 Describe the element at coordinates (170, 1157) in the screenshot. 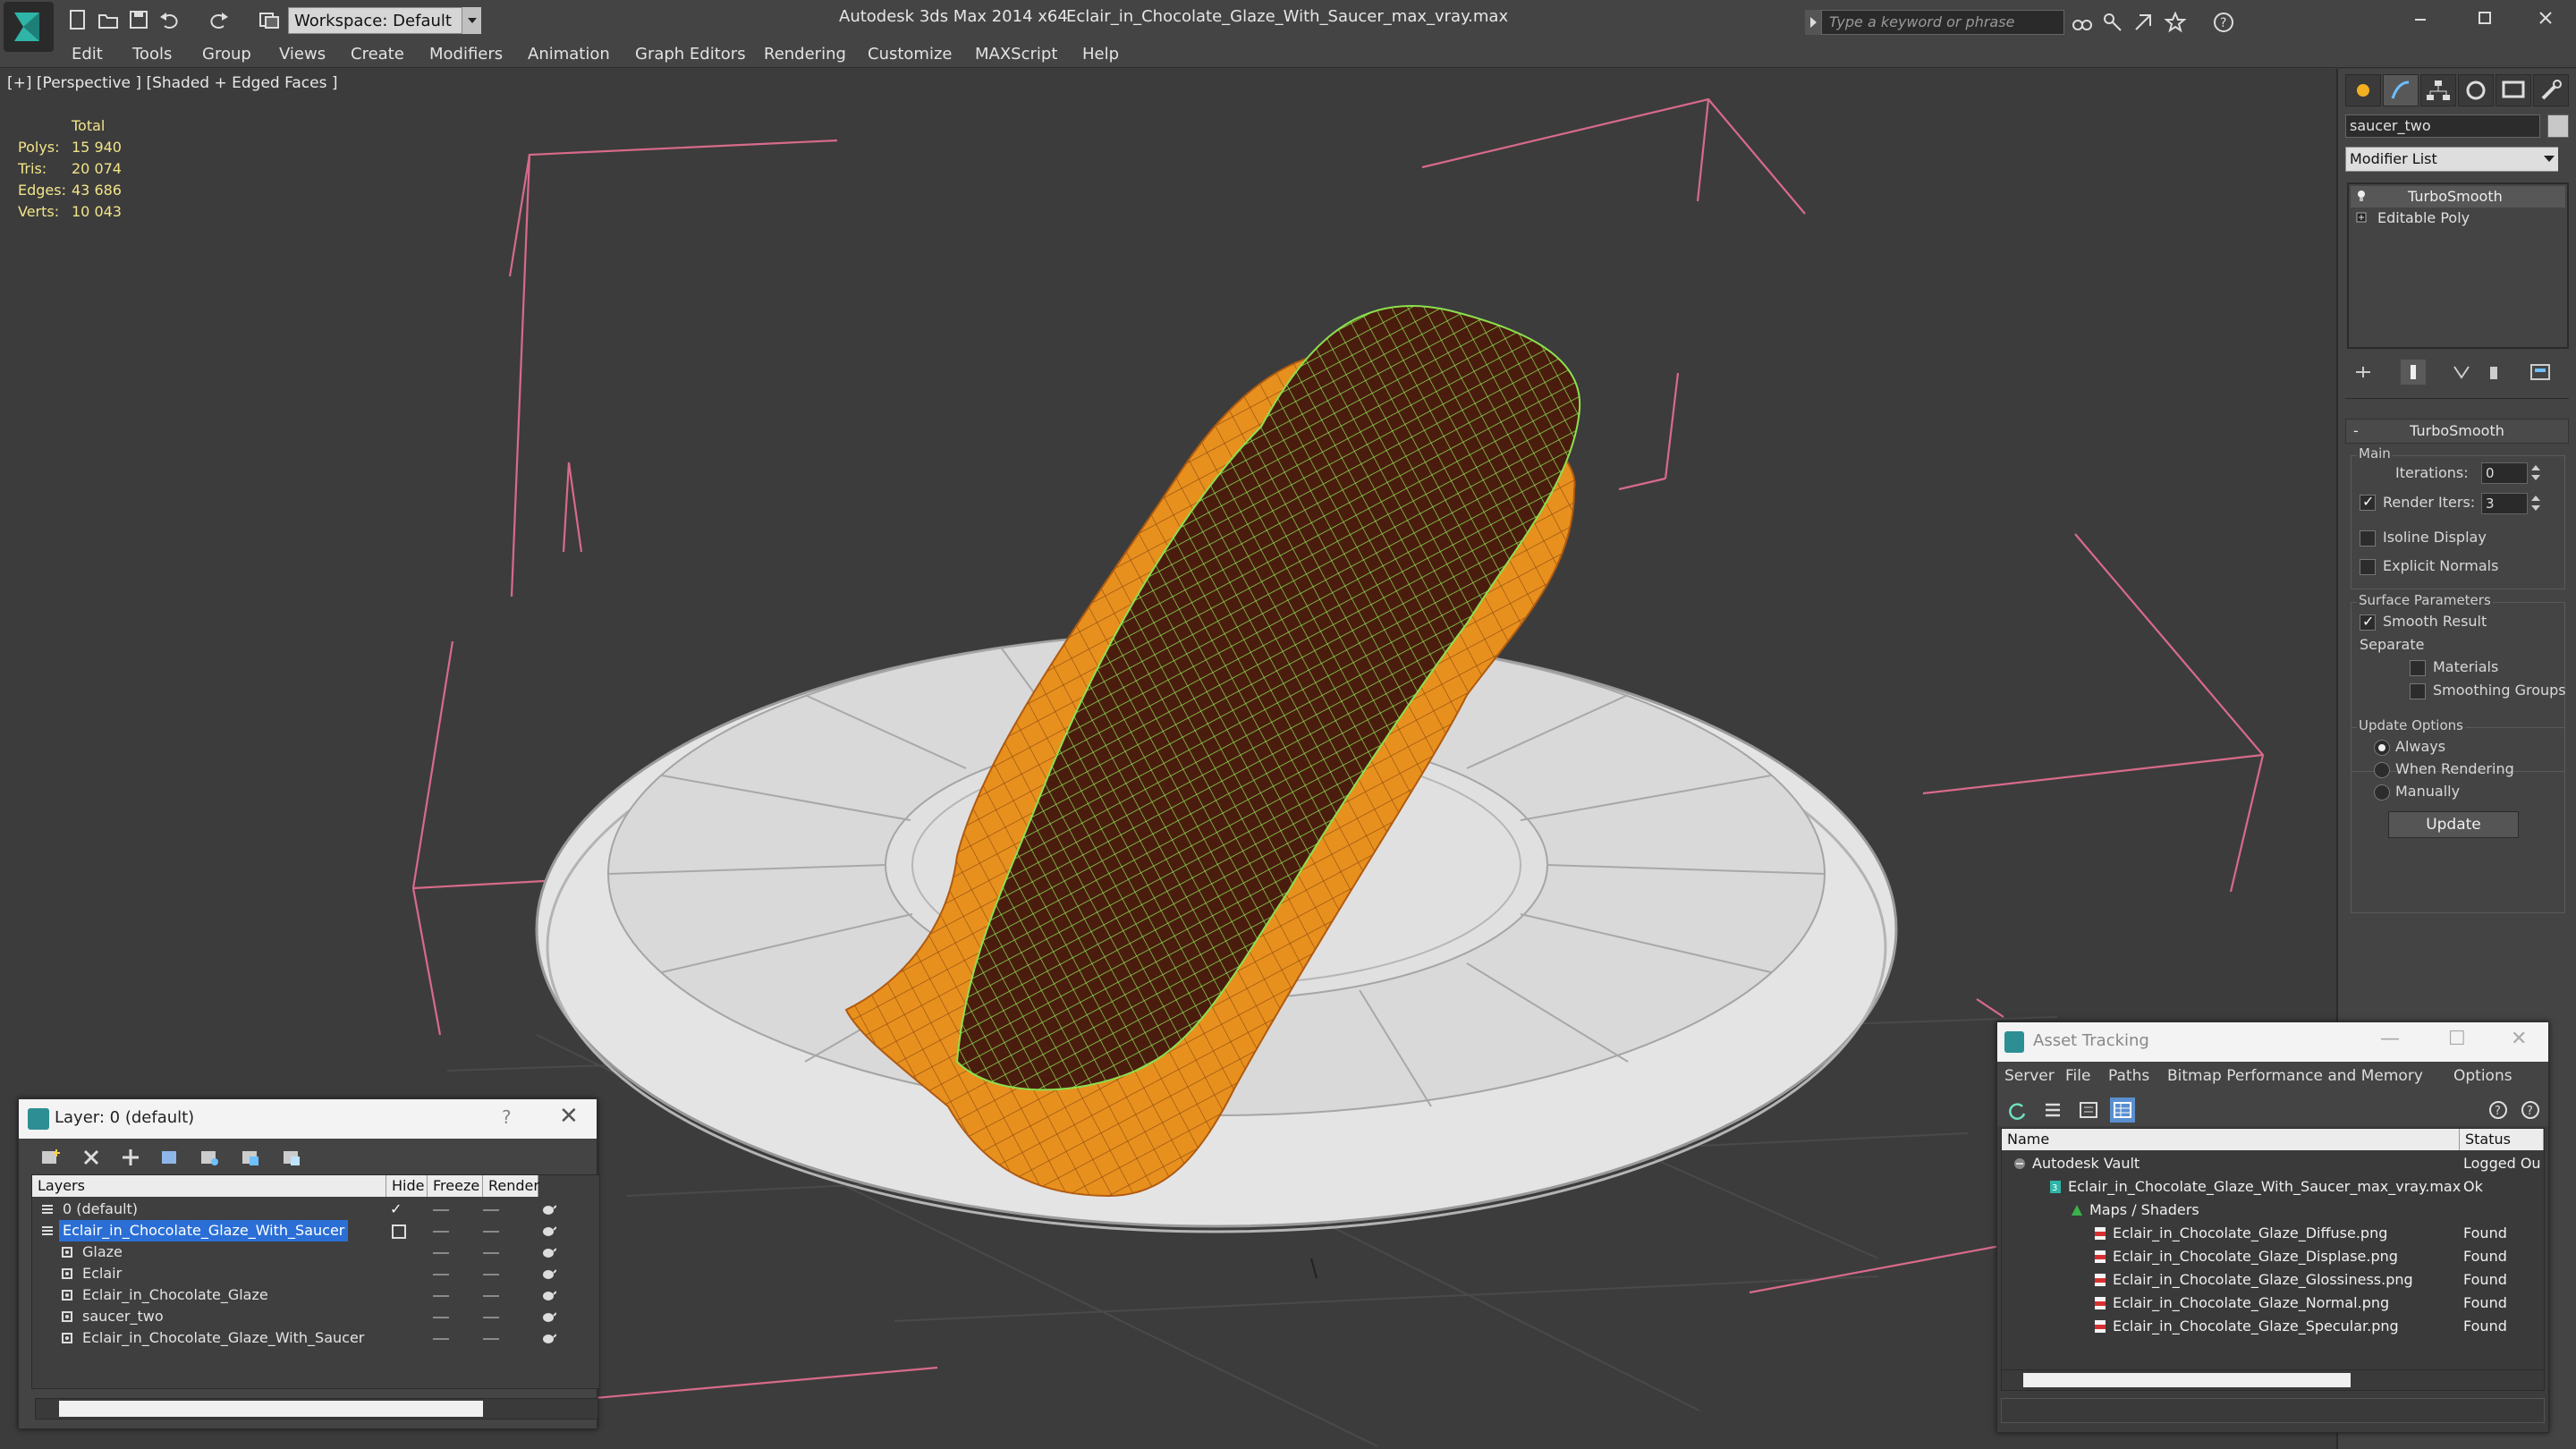

I see `select-objects-icon` at that location.